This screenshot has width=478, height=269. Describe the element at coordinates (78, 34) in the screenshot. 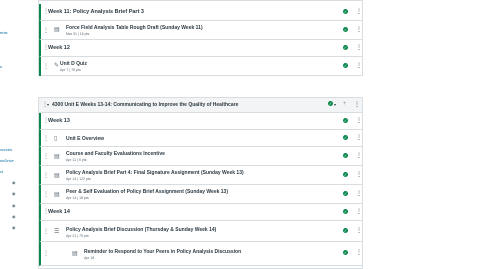

I see `item-meta: Mar 31 | 16 pts` at that location.